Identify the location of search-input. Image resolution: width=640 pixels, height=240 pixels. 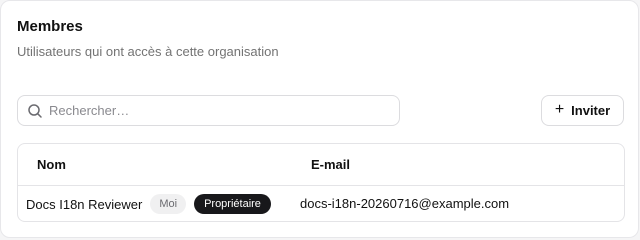
(209, 110).